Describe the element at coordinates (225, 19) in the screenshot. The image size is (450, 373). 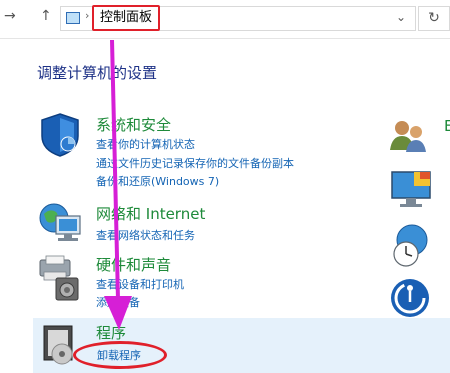
I see `address-bar: → ↑ › 控制面板 ⌄ ↻` at that location.